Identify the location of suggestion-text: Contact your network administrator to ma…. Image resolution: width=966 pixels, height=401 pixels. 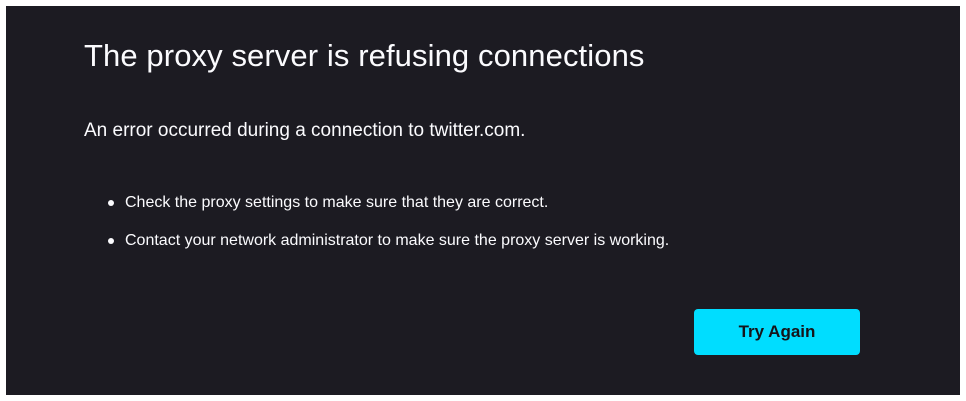
(397, 240).